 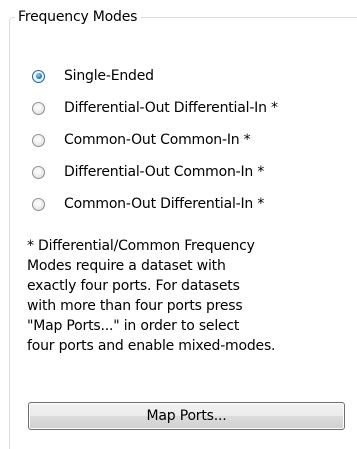 What do you see at coordinates (109, 76) in the screenshot?
I see `radio-label-single-ended: Single-Ended` at bounding box center [109, 76].